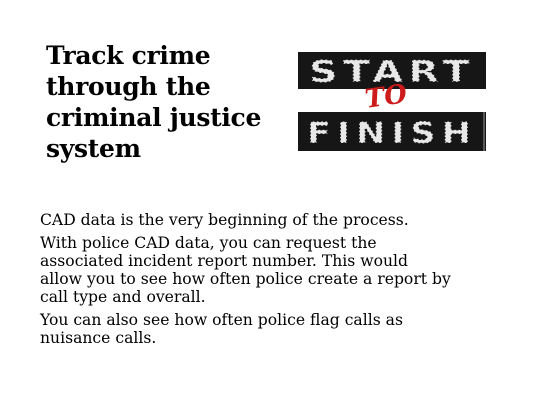 Image resolution: width=533 pixels, height=400 pixels. Describe the element at coordinates (154, 117) in the screenshot. I see `title-line: criminal justice` at that location.